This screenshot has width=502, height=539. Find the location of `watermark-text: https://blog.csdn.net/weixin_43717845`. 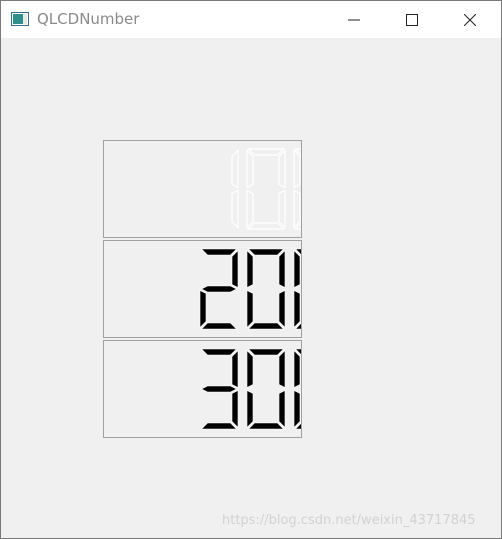

watermark-text: https://blog.csdn.net/weixin_43717845 is located at coordinates (349, 520).